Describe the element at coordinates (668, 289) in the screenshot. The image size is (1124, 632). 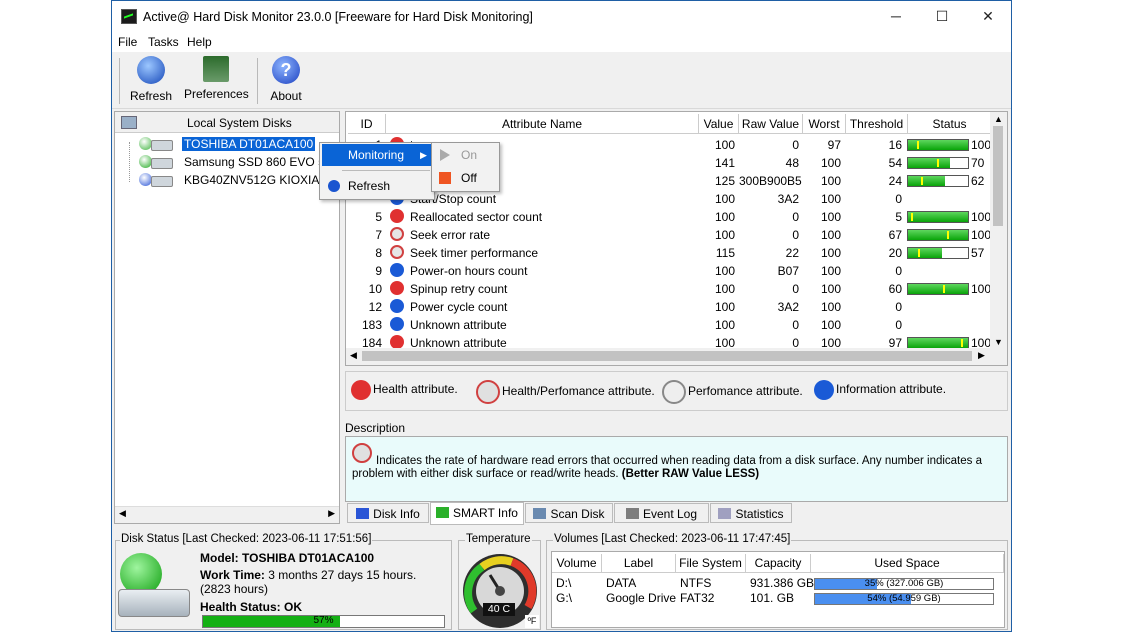
I see `table-row: 10 Spinup retry count 100 0 100 60 100` at that location.